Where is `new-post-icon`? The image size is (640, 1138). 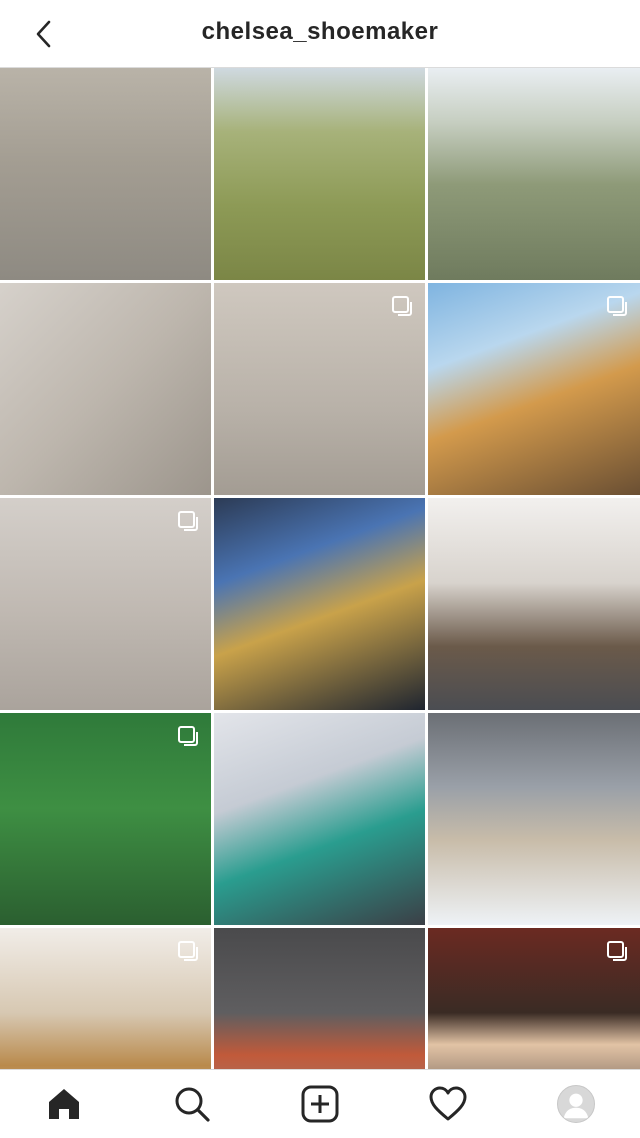 new-post-icon is located at coordinates (320, 1104).